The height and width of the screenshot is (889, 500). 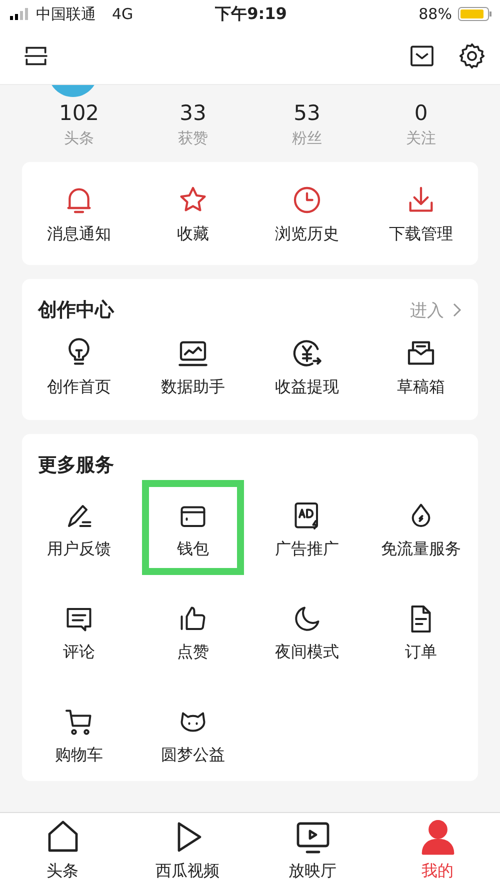 What do you see at coordinates (187, 851) in the screenshot?
I see `tab: 西瓜视频` at bounding box center [187, 851].